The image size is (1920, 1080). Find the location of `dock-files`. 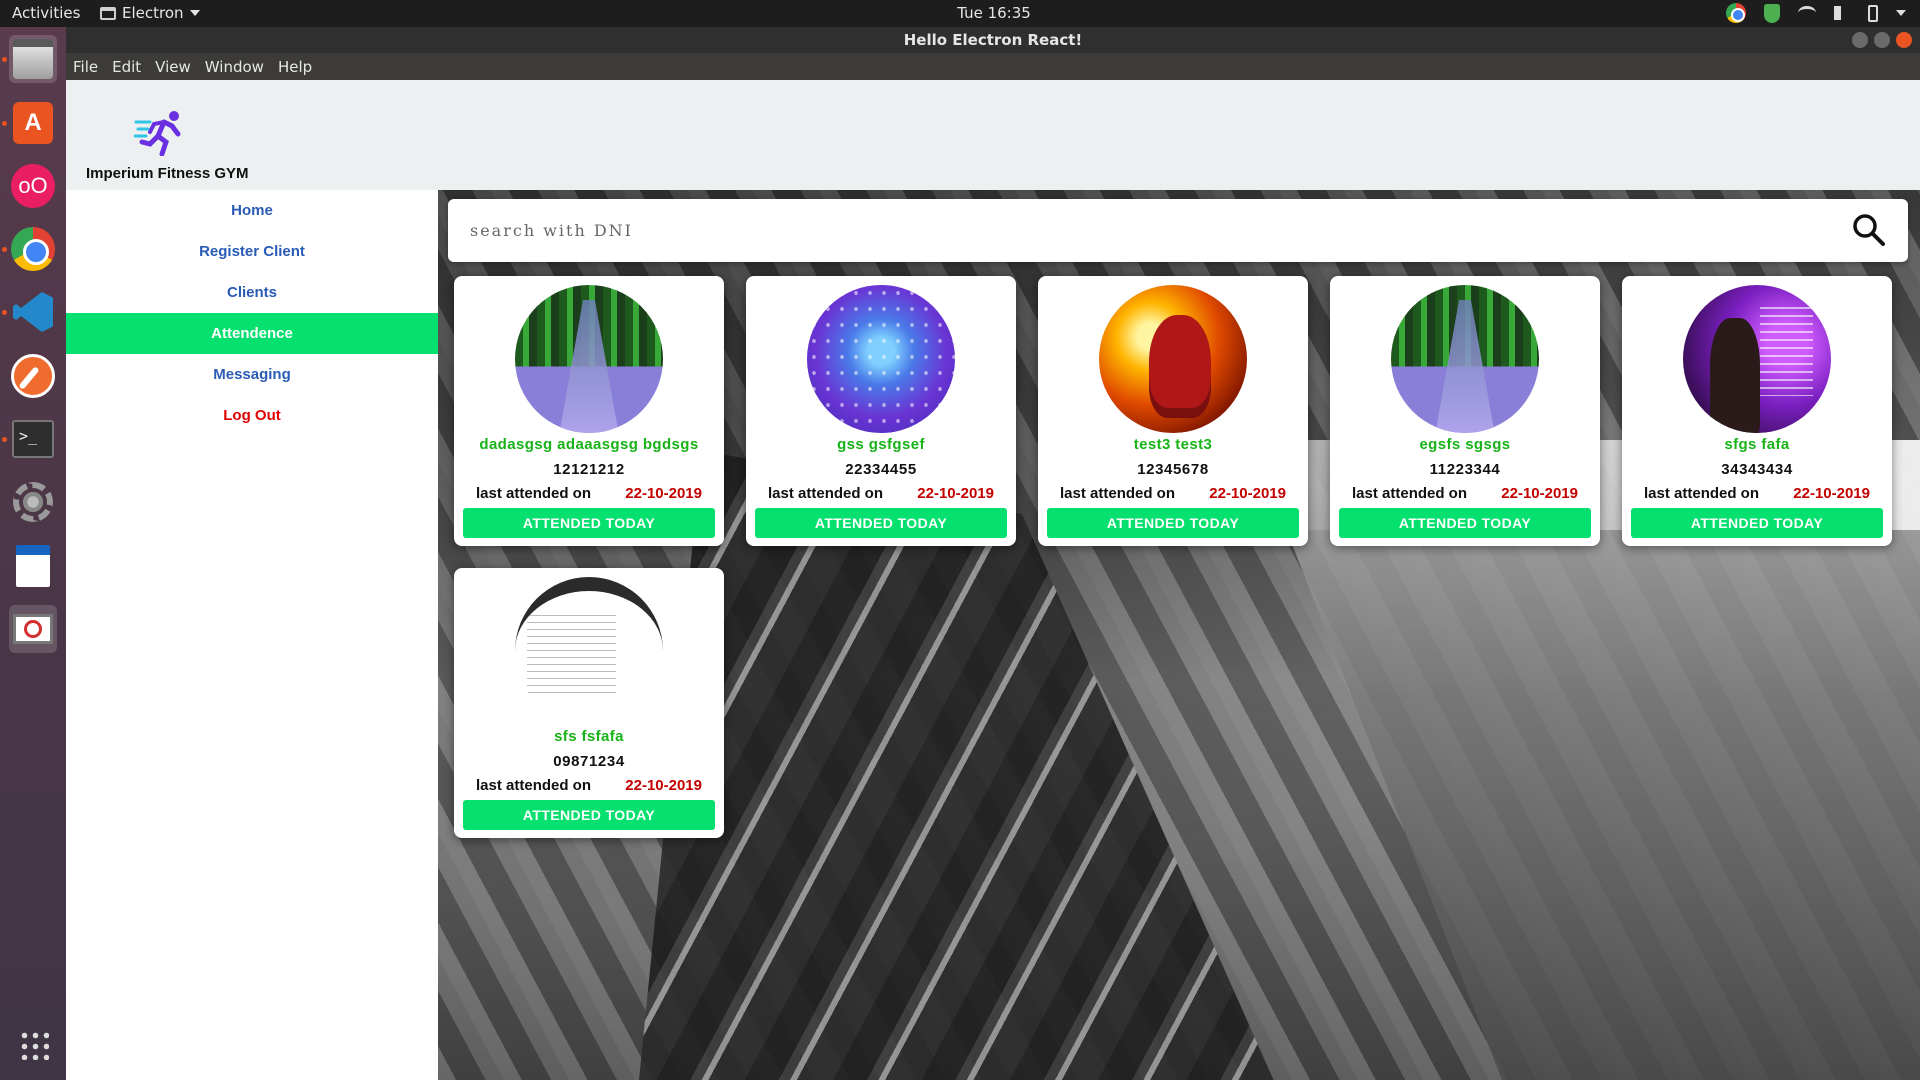

dock-files is located at coordinates (33, 59).